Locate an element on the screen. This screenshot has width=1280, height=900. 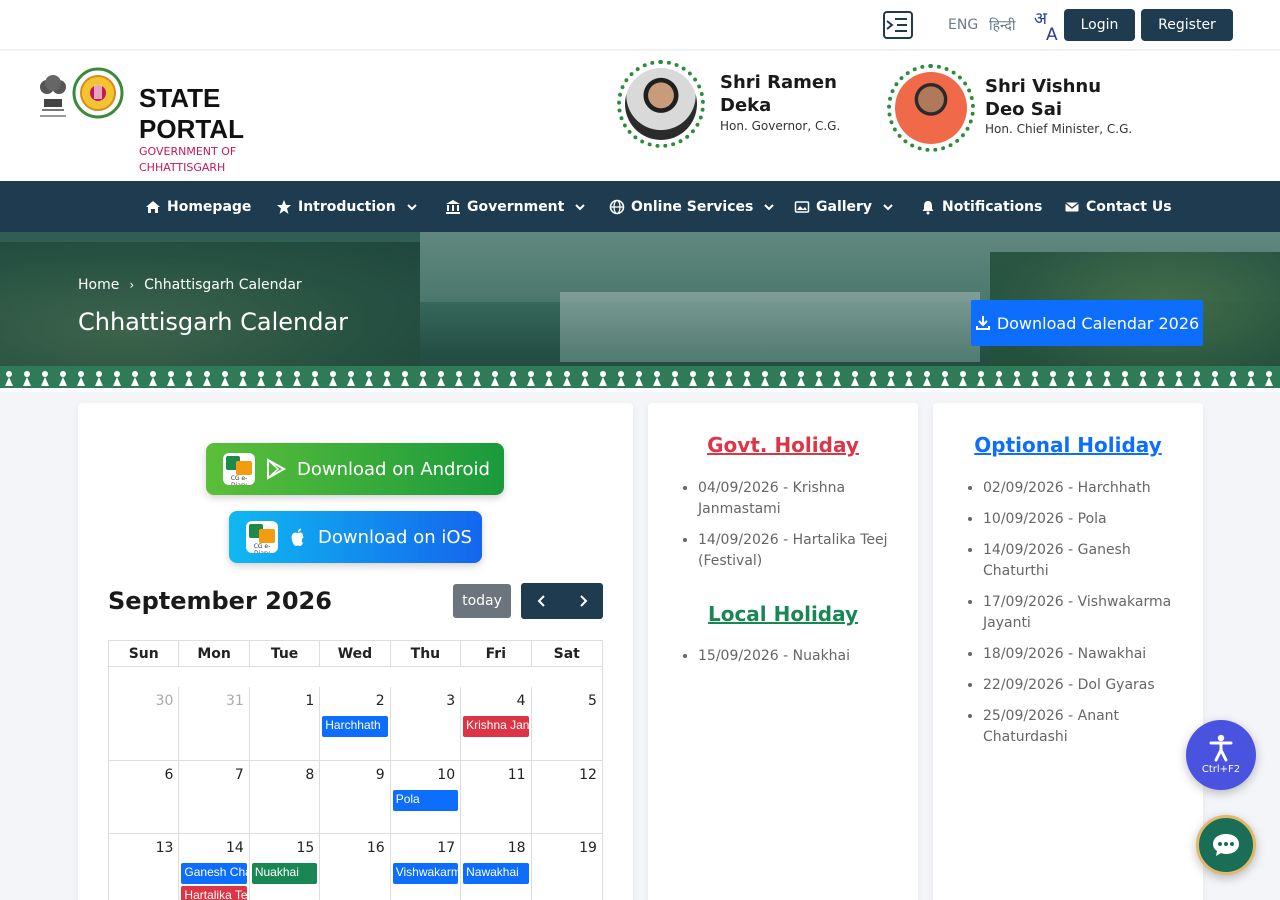
accessibility-shortcut: Ctrl+F2 is located at coordinates (1221, 769).